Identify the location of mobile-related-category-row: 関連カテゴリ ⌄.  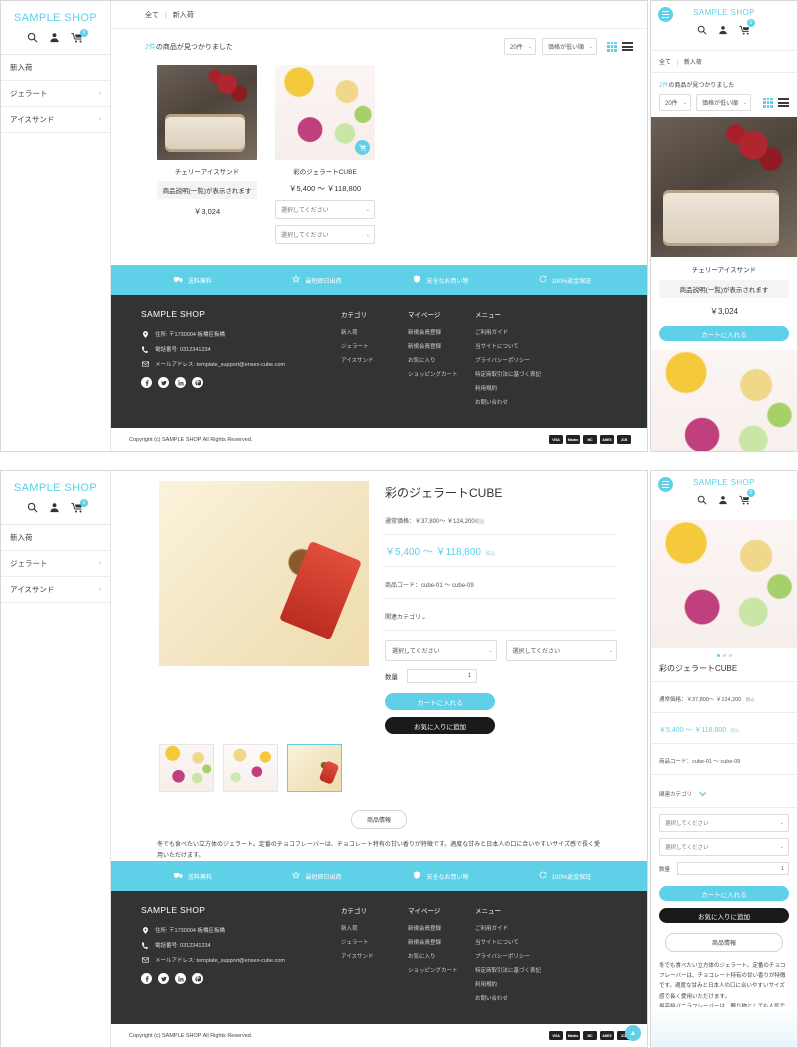
(724, 791).